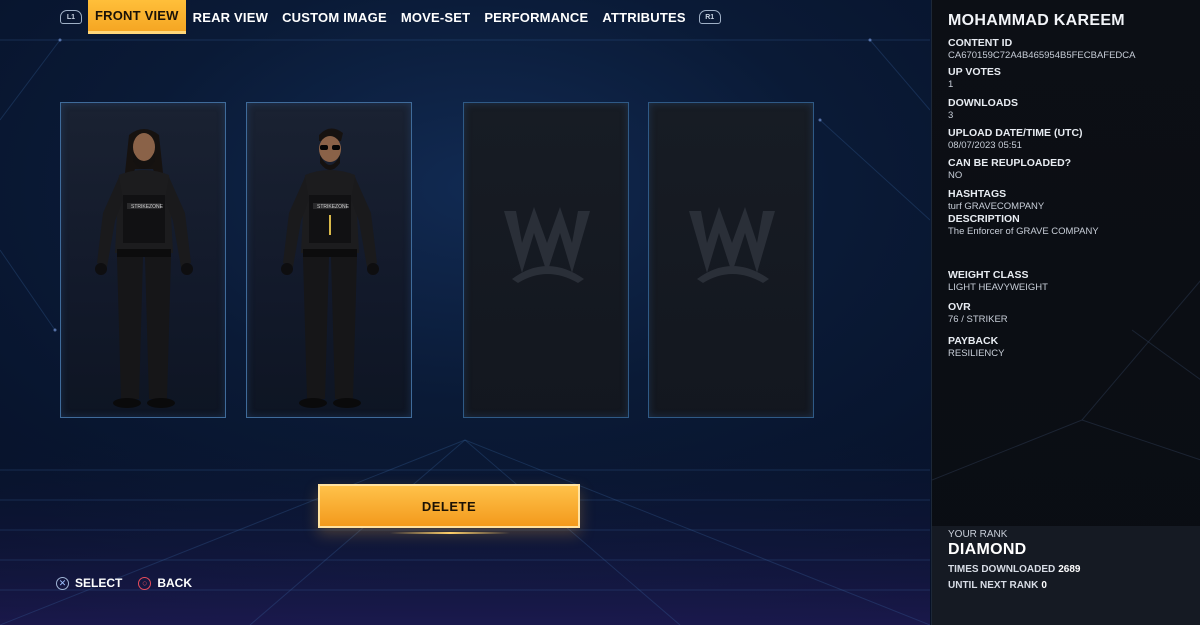  What do you see at coordinates (951, 115) in the screenshot?
I see `downloads-value: 3` at bounding box center [951, 115].